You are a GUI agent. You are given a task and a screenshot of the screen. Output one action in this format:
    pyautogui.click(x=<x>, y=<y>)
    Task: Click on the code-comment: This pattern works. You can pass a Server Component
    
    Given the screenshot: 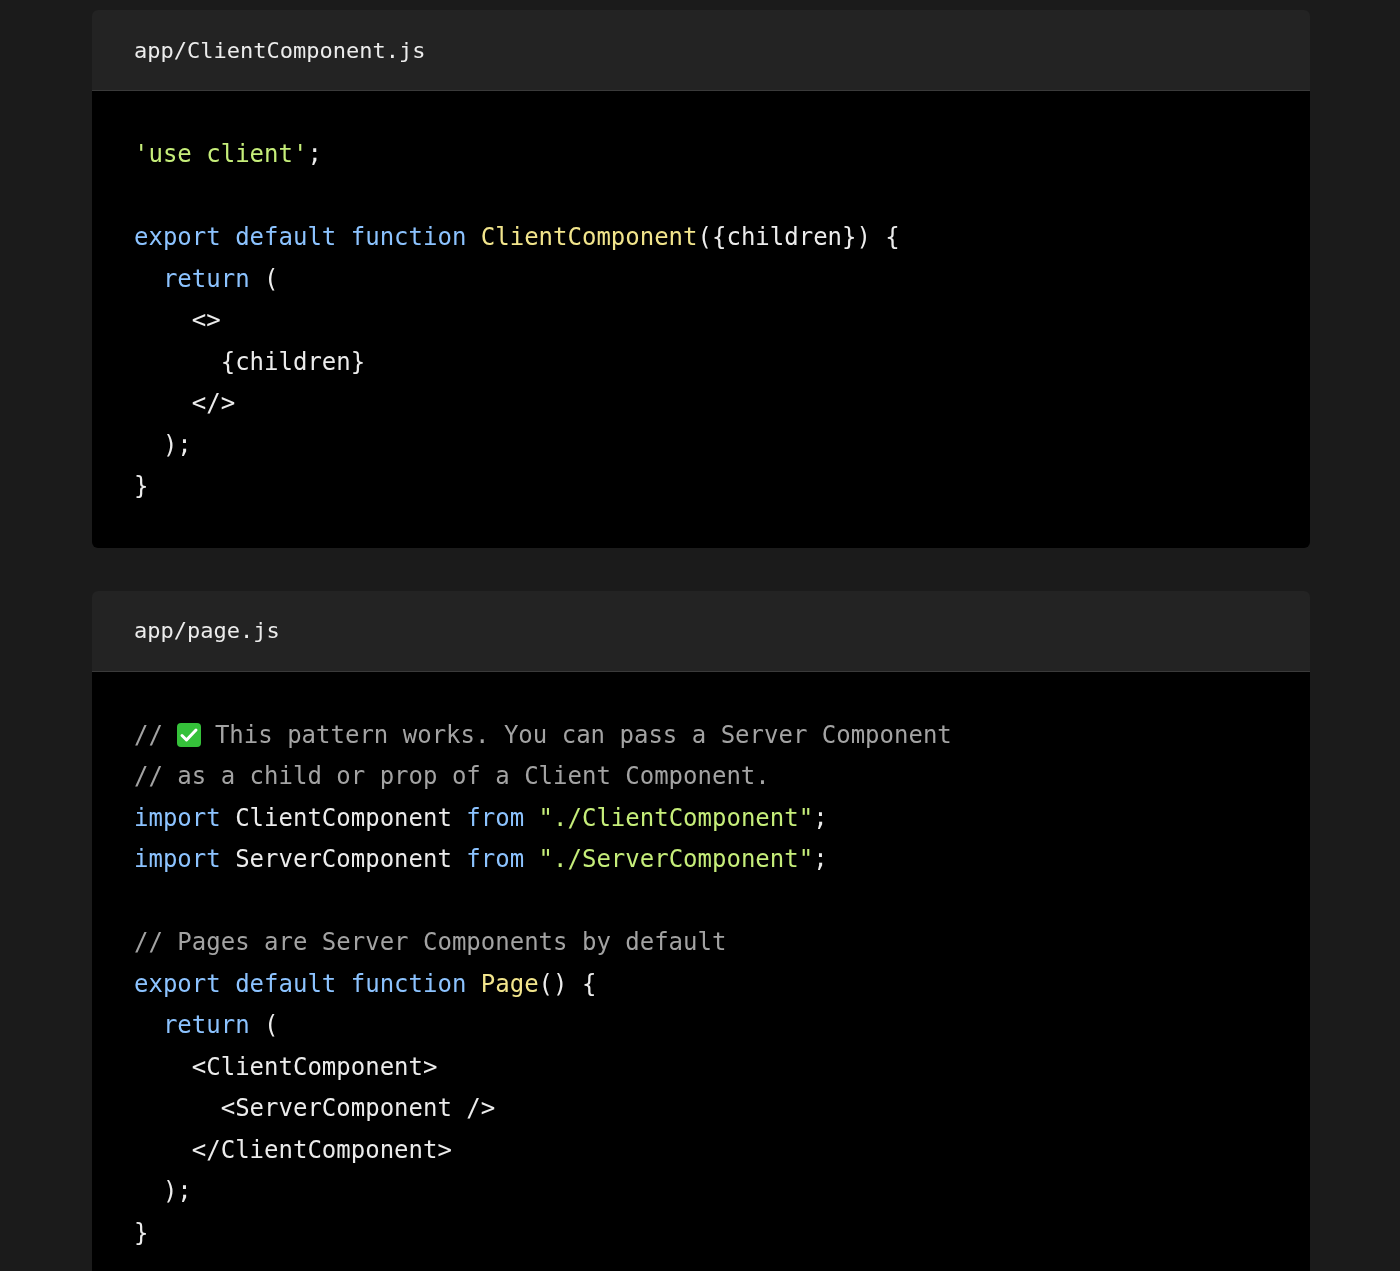 What is the action you would take?
    pyautogui.click(x=583, y=735)
    